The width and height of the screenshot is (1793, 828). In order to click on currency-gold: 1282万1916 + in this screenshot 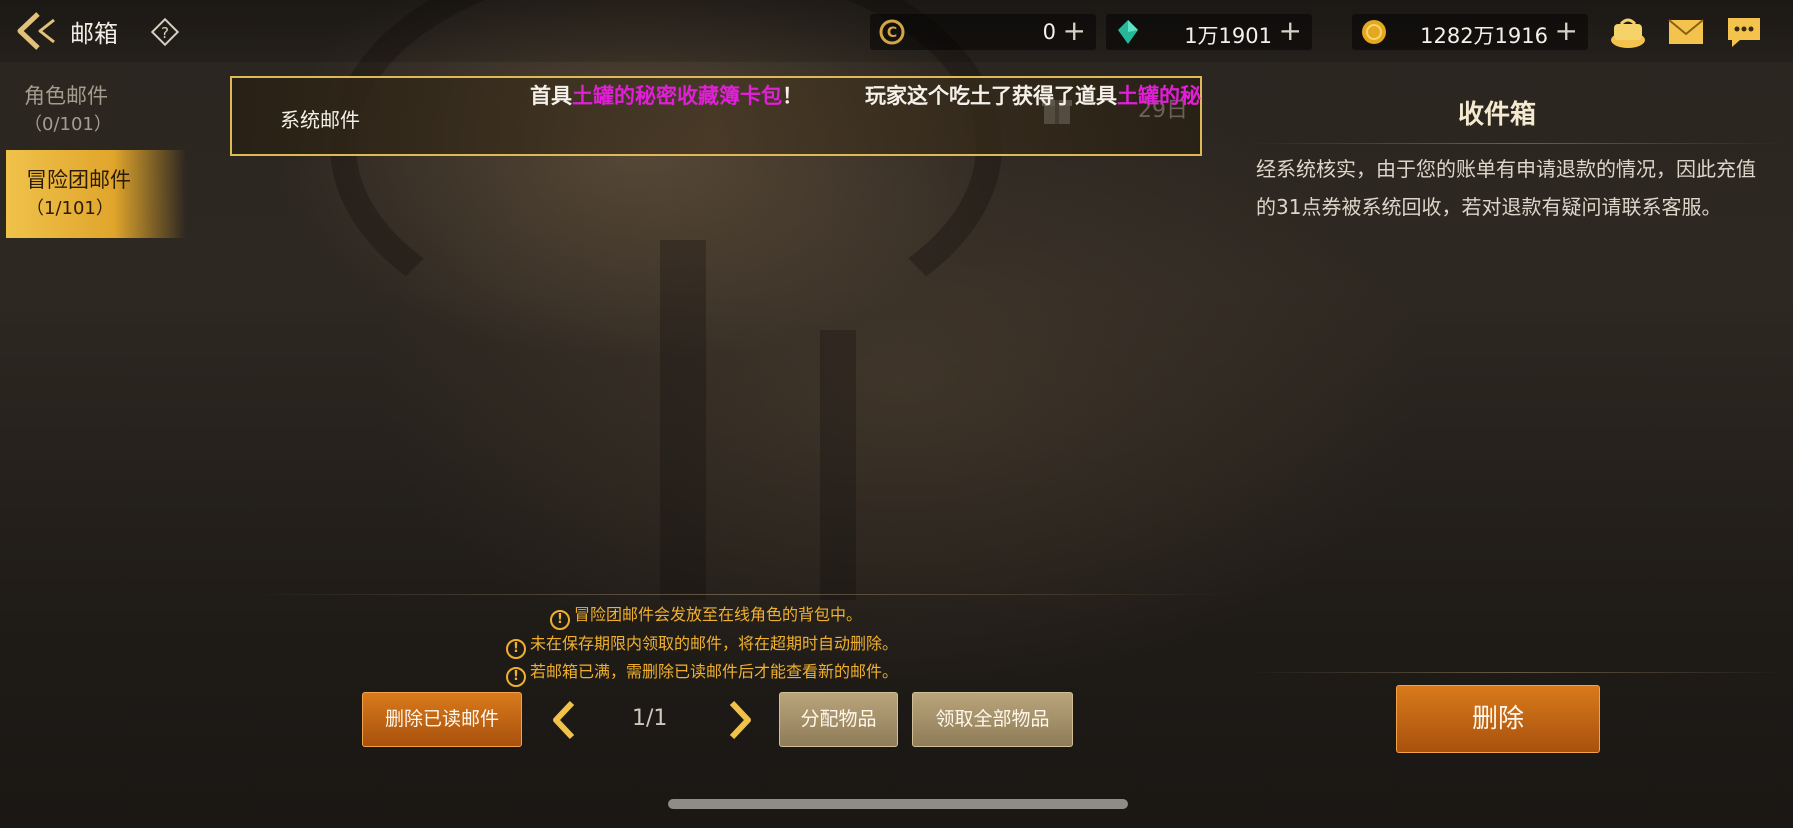, I will do `click(1470, 32)`.